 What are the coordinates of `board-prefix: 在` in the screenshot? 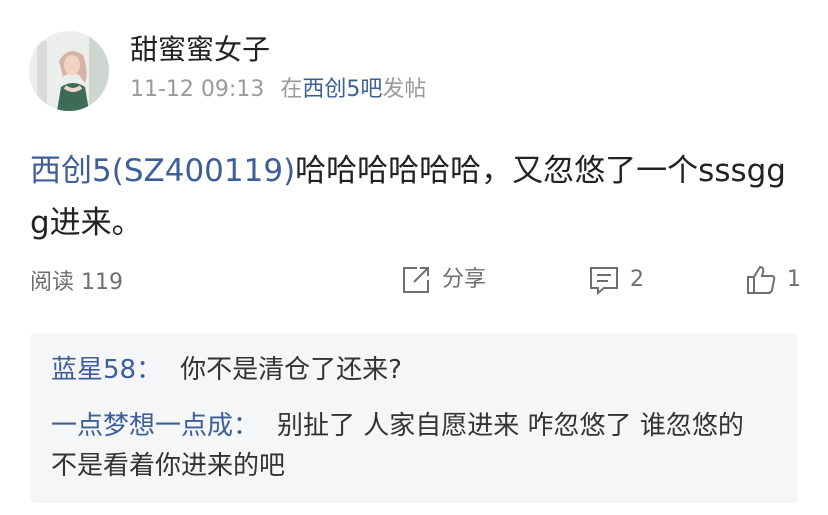 It's located at (291, 89).